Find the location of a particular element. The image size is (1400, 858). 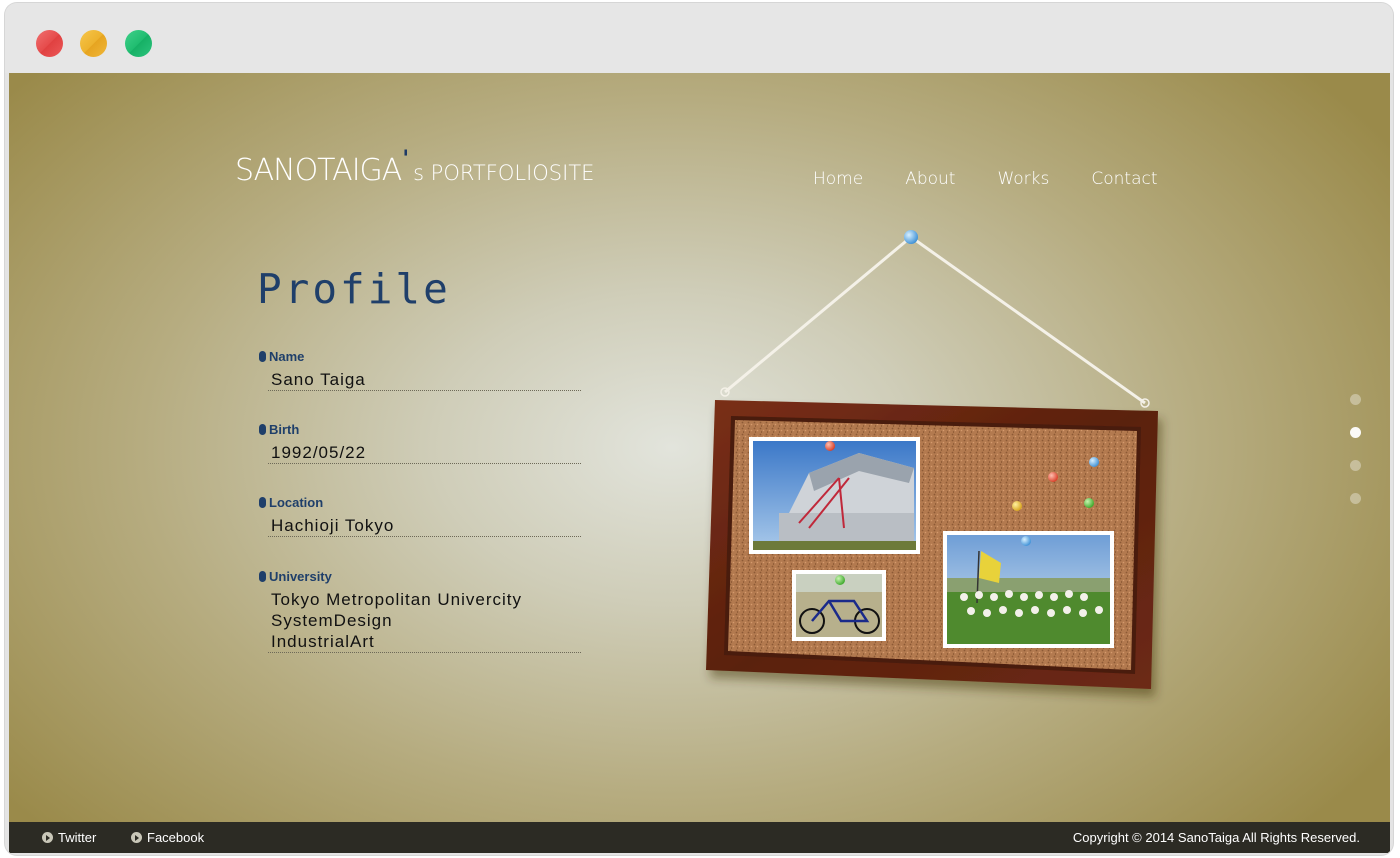

photo-building is located at coordinates (834, 495).